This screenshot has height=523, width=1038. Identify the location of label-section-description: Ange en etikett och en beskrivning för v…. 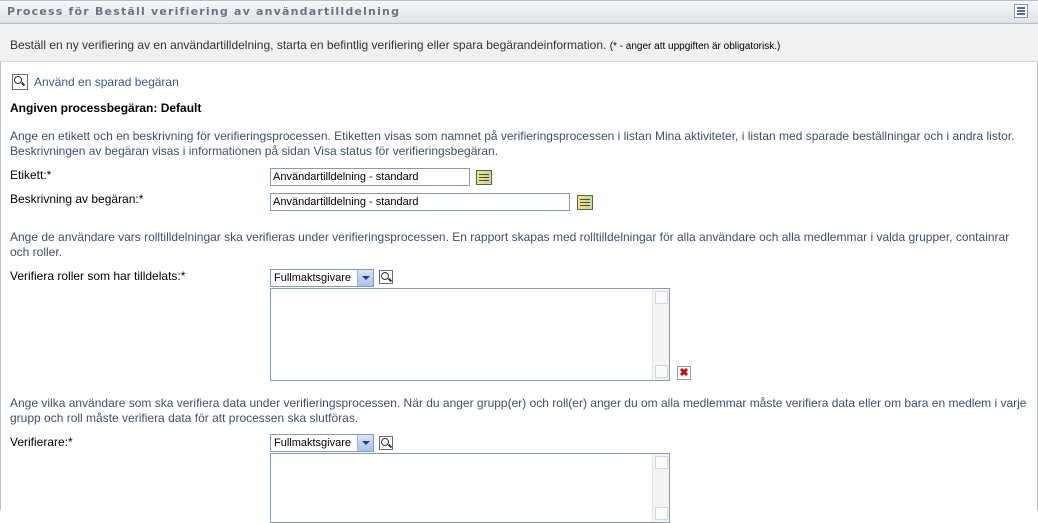
(512, 143).